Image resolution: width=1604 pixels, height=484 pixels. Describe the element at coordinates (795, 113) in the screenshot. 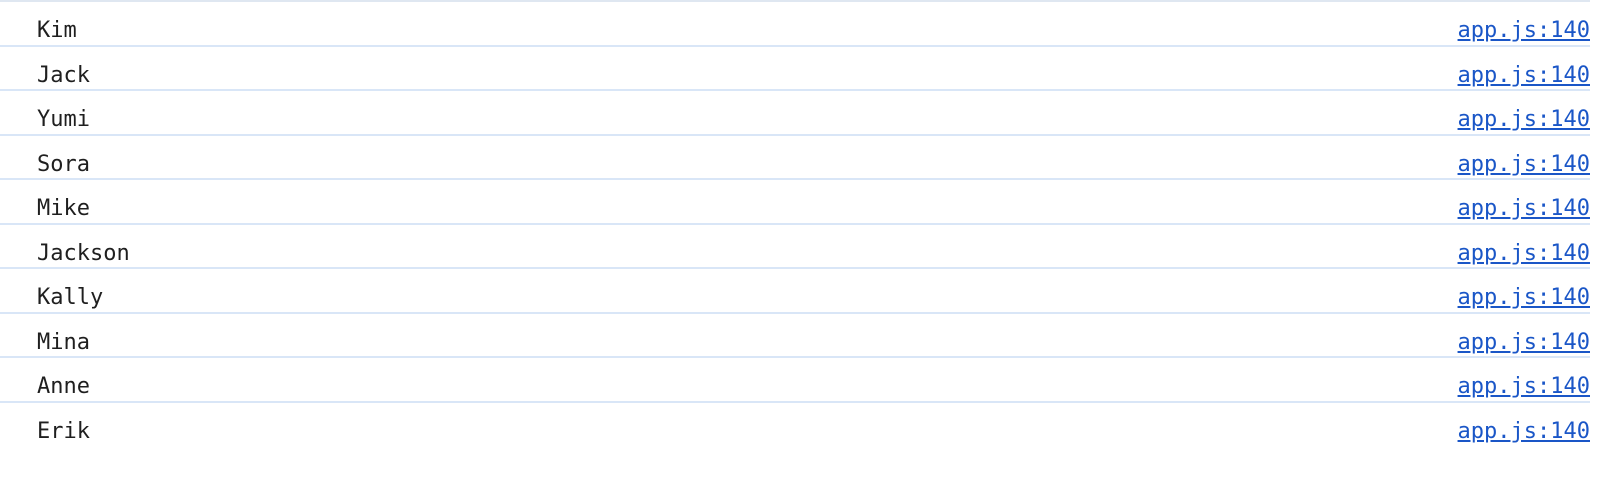

I see `console-row: Yumi app.js:140` at that location.